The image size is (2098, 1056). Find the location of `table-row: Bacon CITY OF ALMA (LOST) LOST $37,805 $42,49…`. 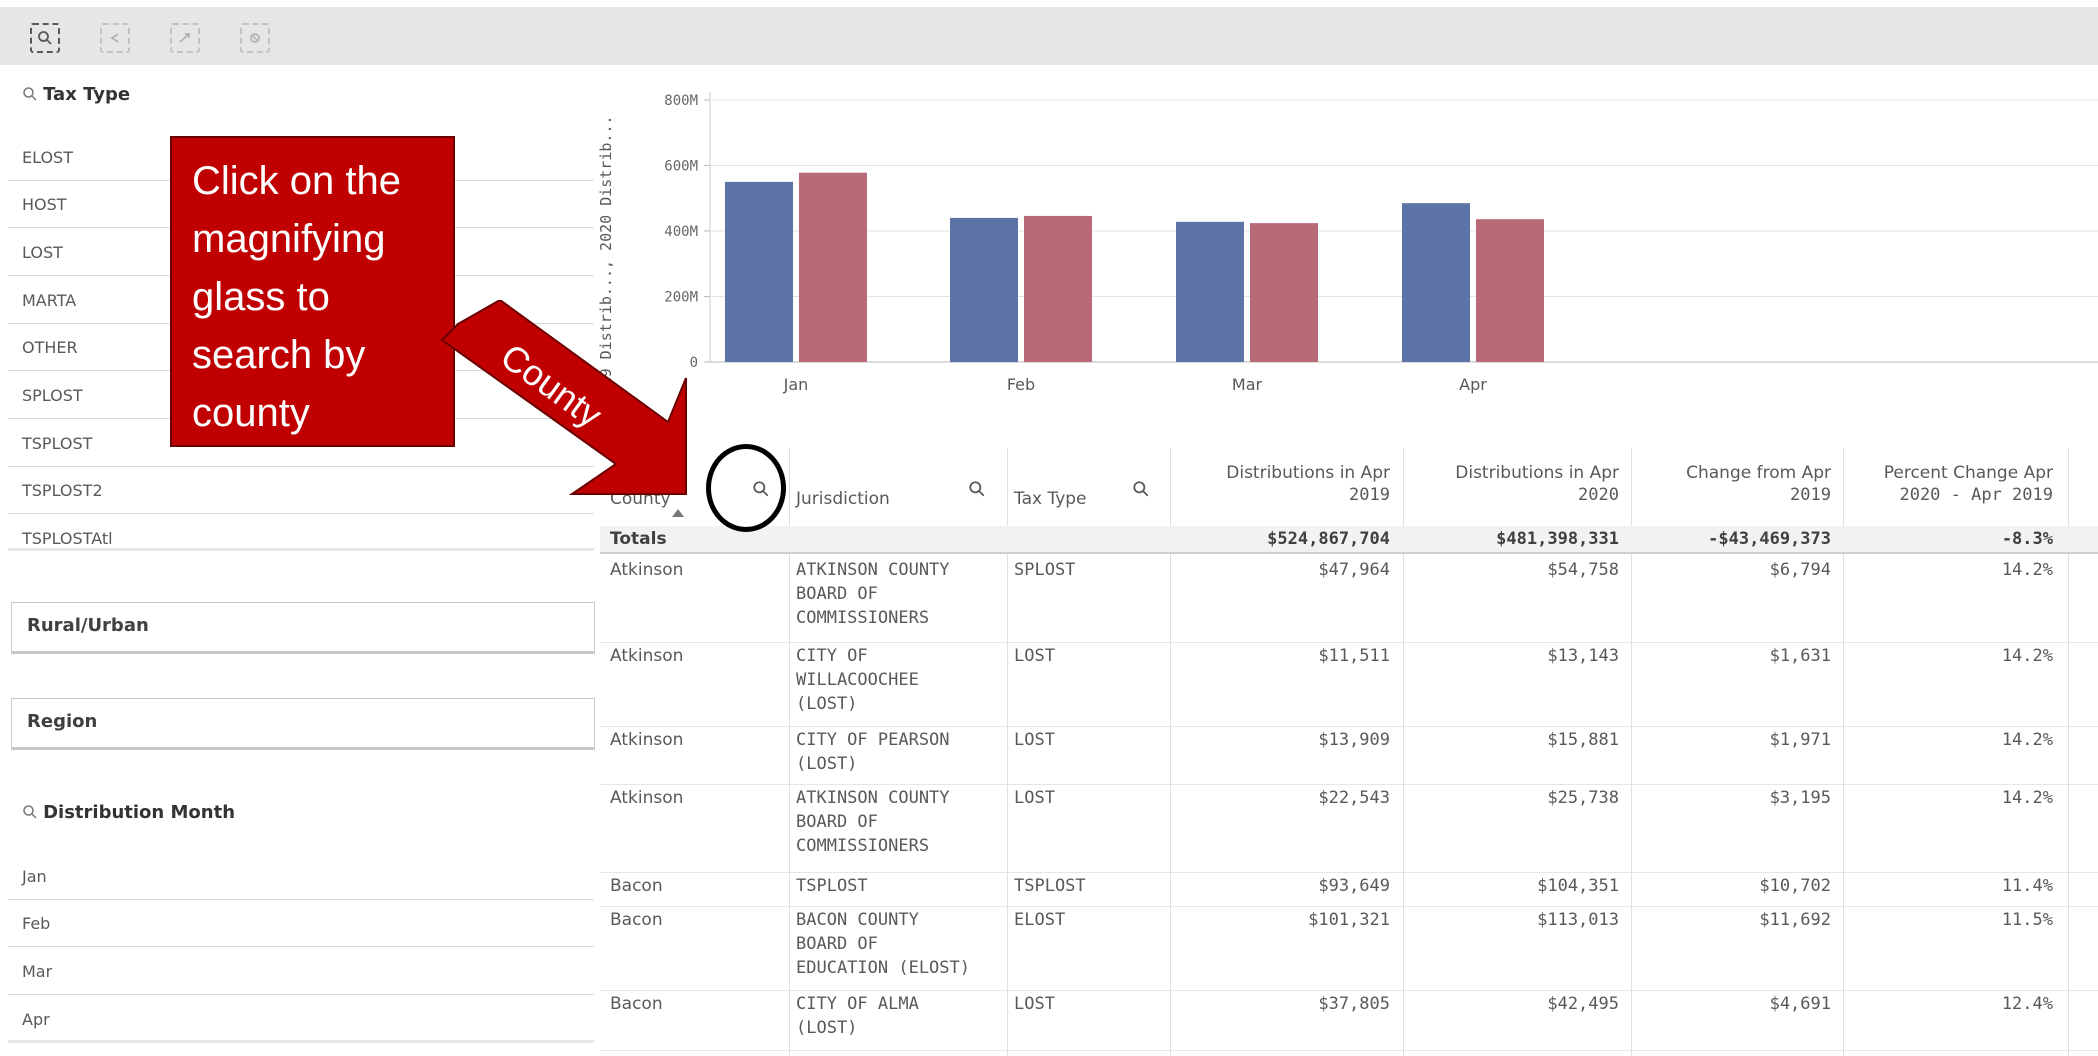

table-row: Bacon CITY OF ALMA (LOST) LOST $37,805 $42,49… is located at coordinates (1349, 1020).